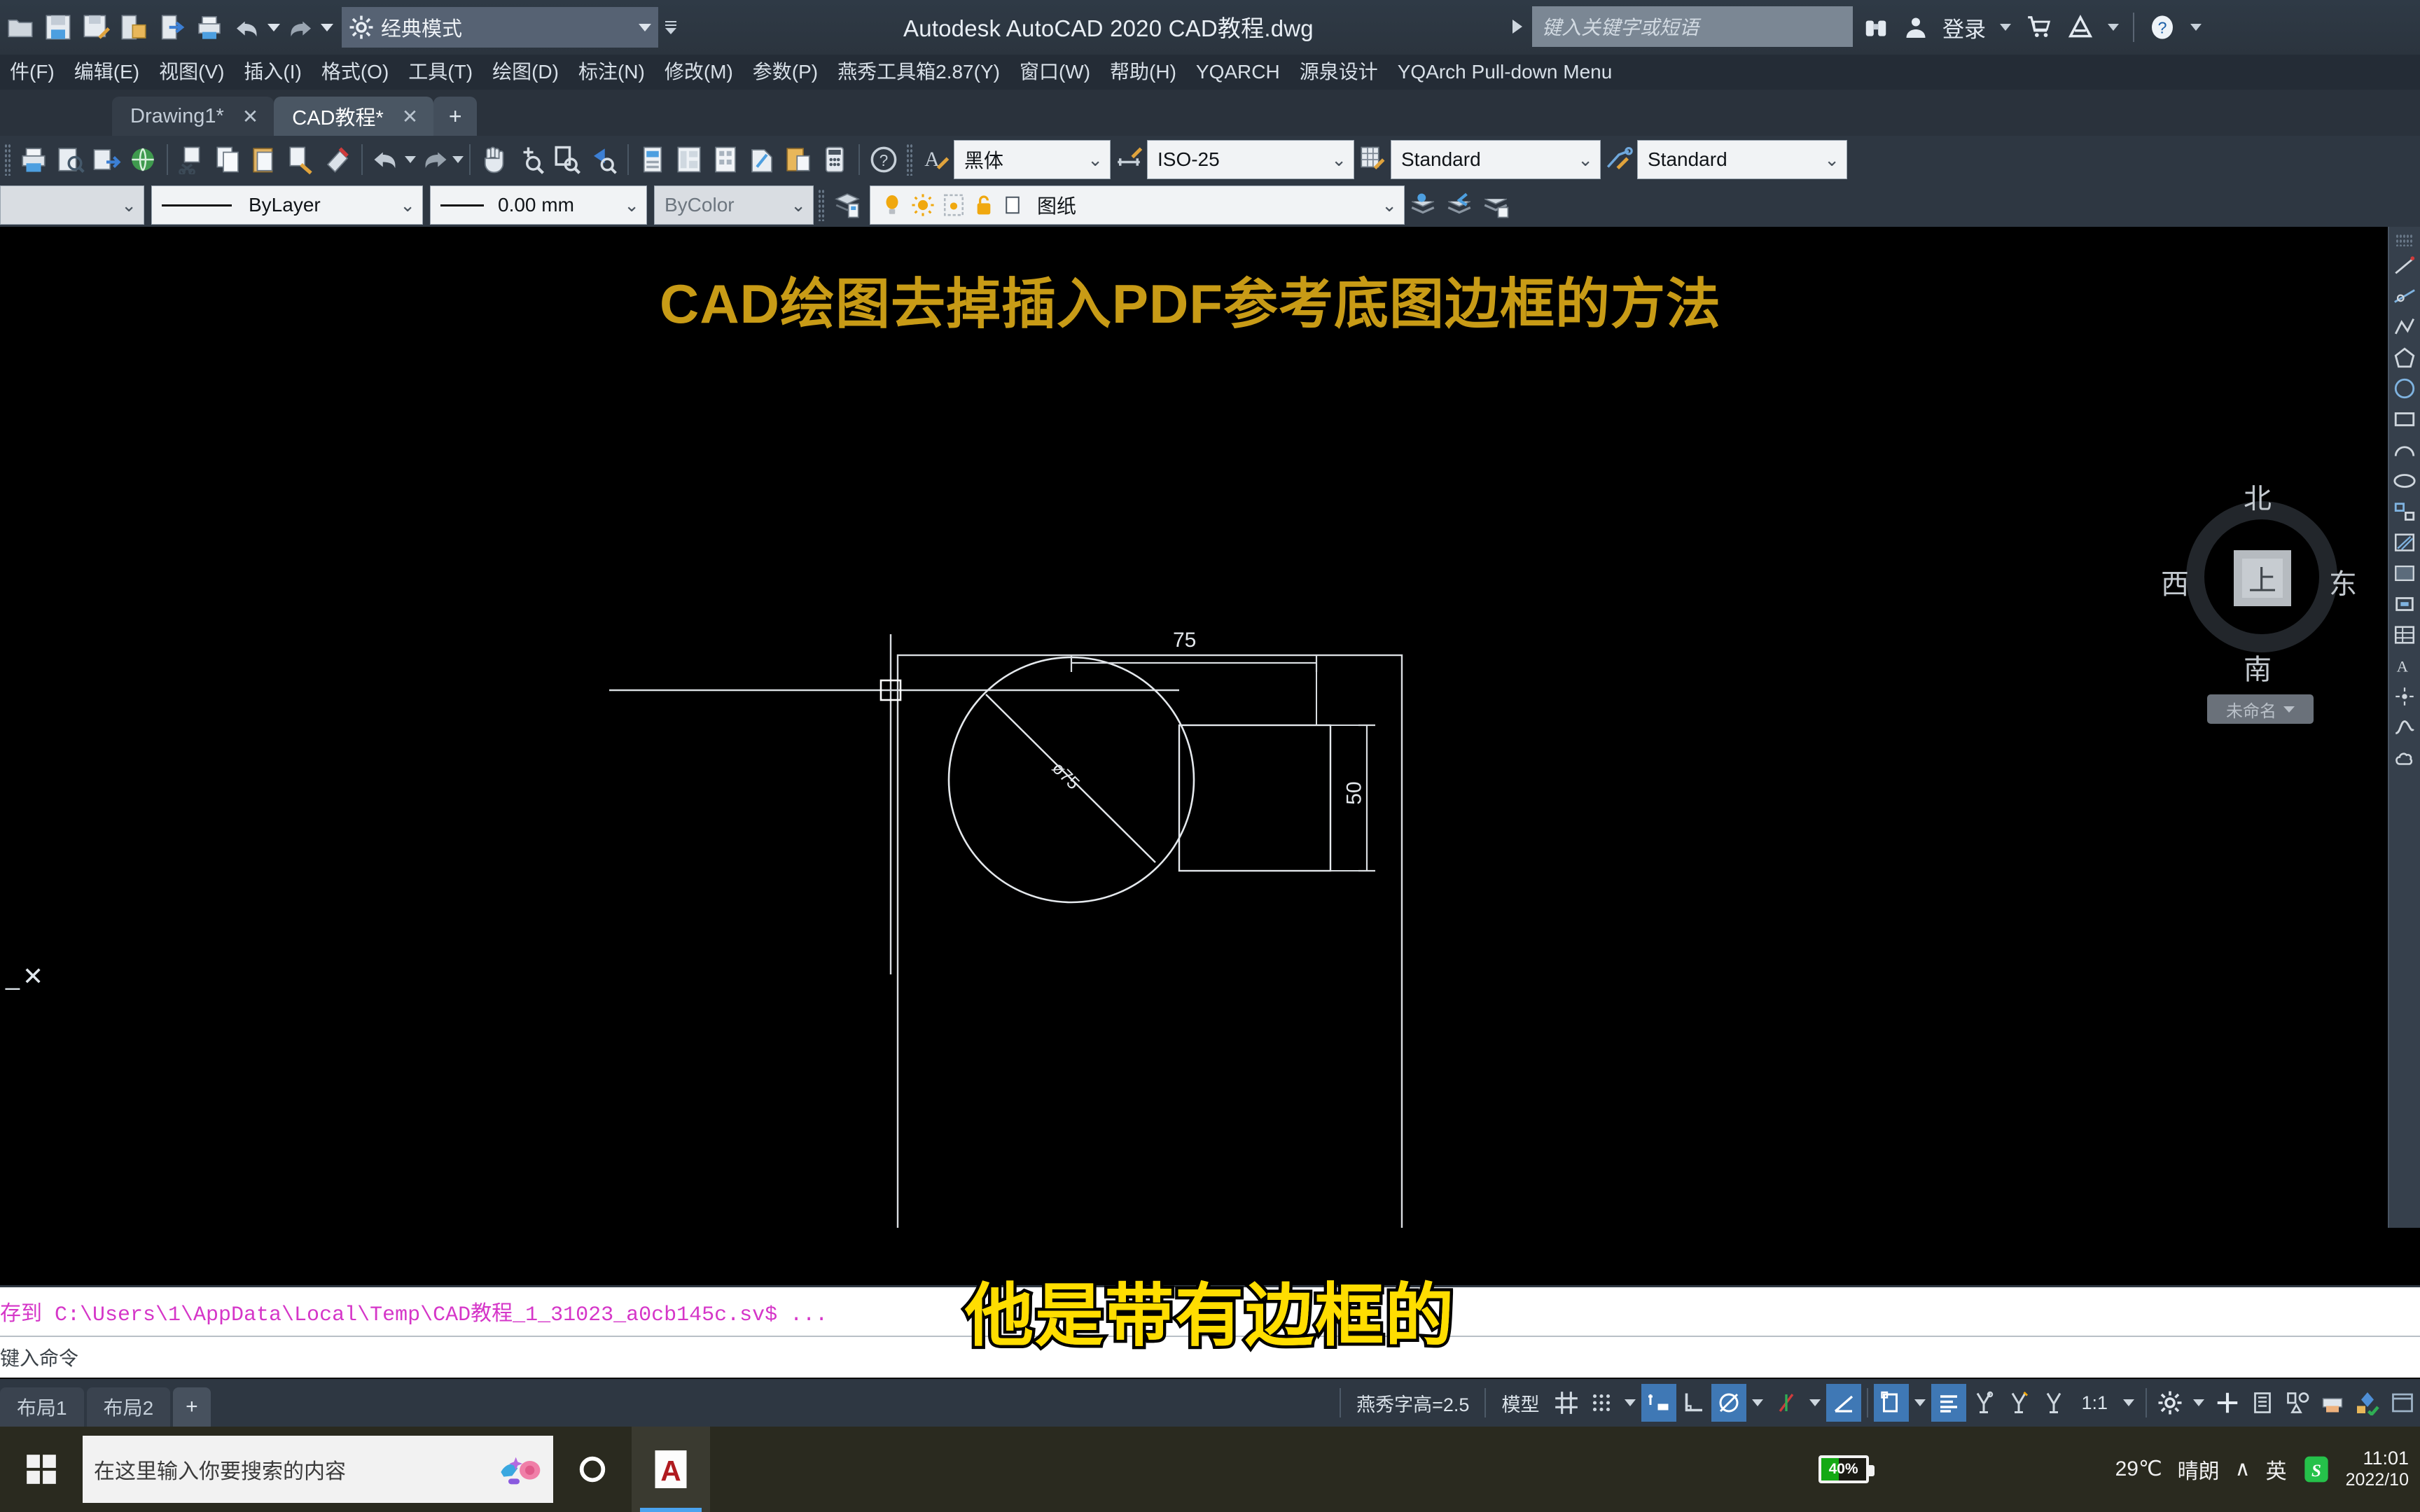  I want to click on search-input: 键入关键字或短语, so click(1692, 26).